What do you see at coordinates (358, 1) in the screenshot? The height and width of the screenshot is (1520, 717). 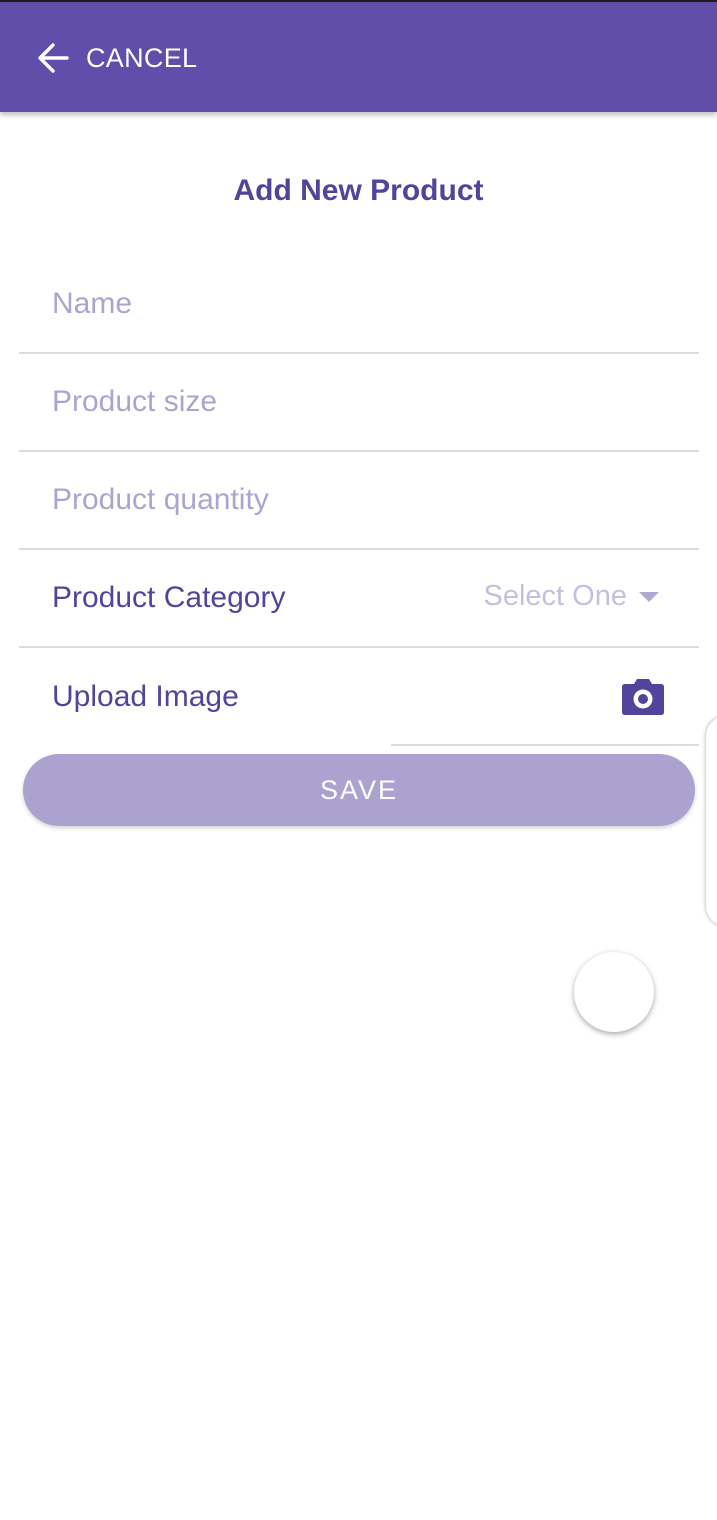 I see `status-bar-edge` at bounding box center [358, 1].